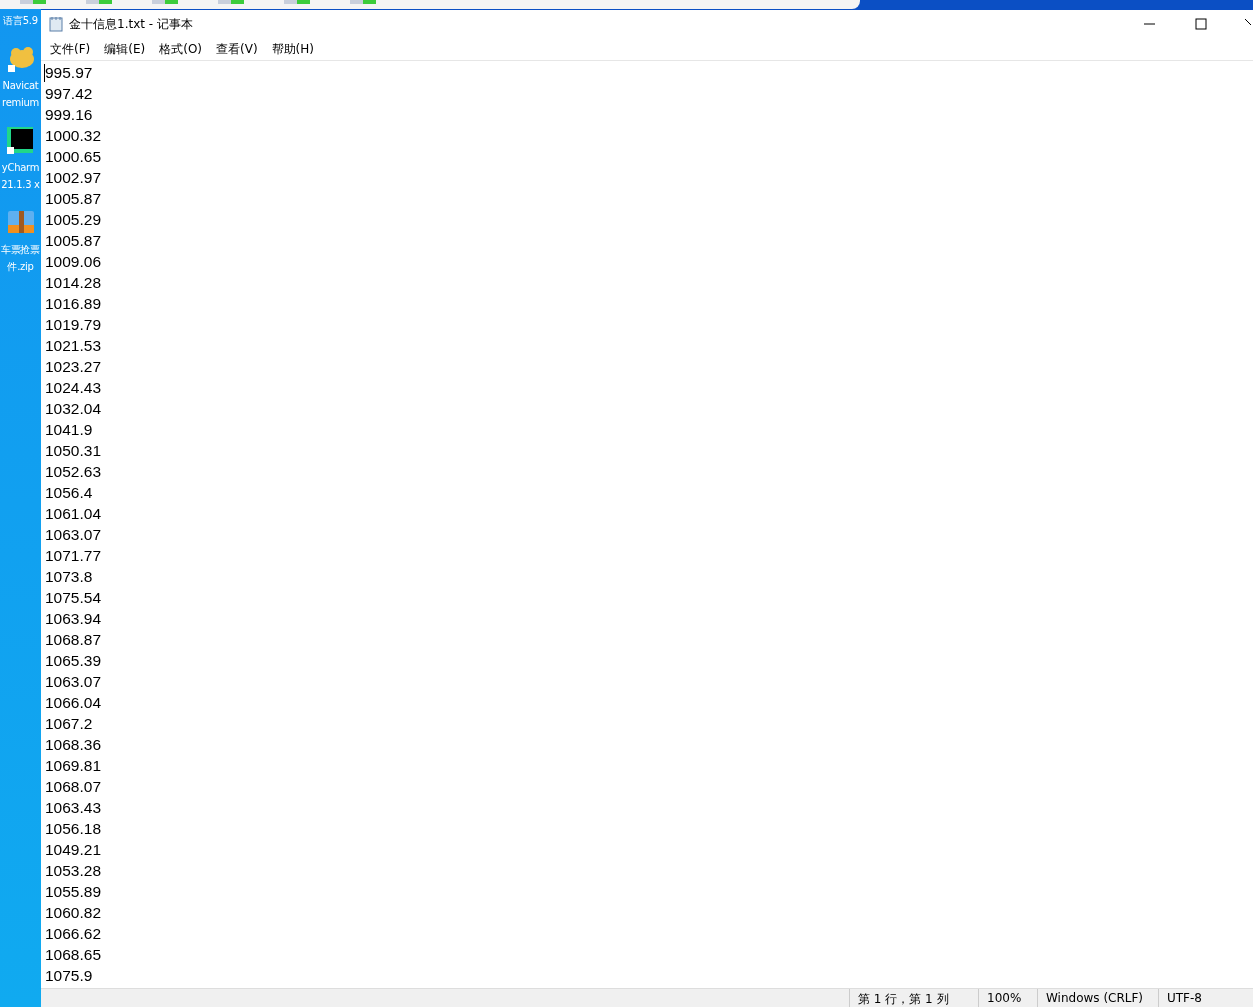 This screenshot has width=1253, height=1007. What do you see at coordinates (74, 136) in the screenshot?
I see `text-line: 1000.32` at bounding box center [74, 136].